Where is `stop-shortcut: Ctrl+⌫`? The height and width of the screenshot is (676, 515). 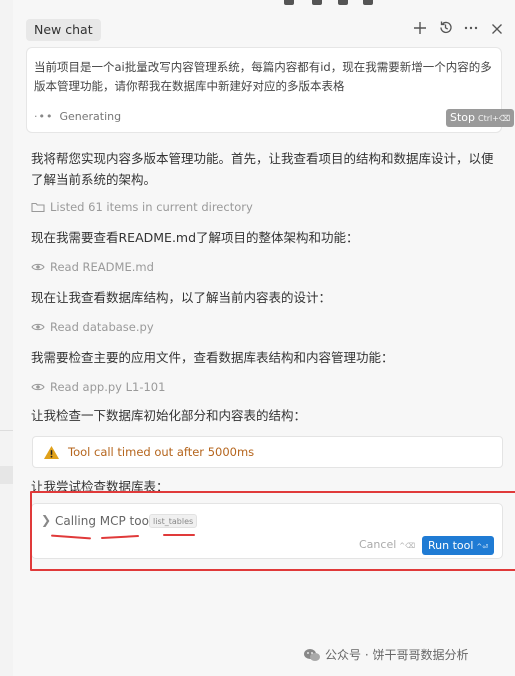 stop-shortcut: Ctrl+⌫ is located at coordinates (494, 118).